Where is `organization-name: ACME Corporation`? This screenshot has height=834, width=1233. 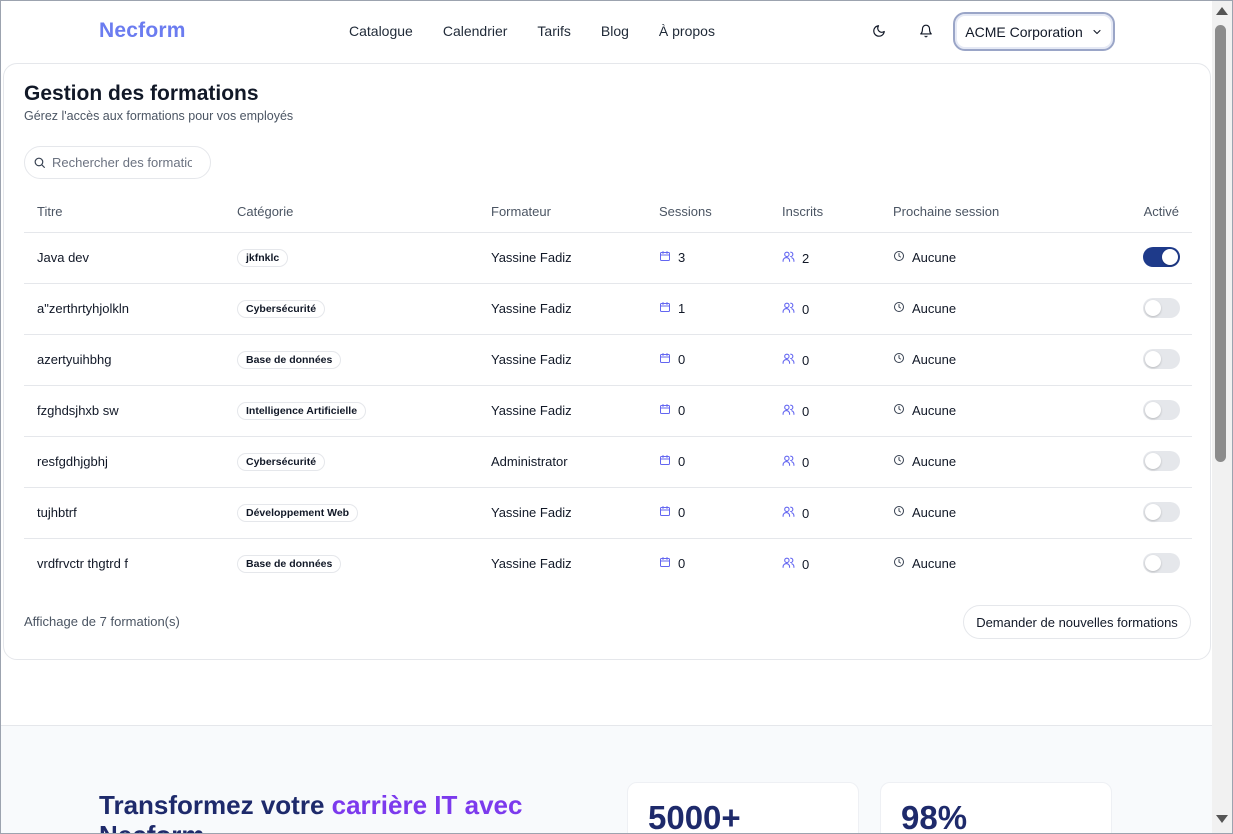 organization-name: ACME Corporation is located at coordinates (1024, 31).